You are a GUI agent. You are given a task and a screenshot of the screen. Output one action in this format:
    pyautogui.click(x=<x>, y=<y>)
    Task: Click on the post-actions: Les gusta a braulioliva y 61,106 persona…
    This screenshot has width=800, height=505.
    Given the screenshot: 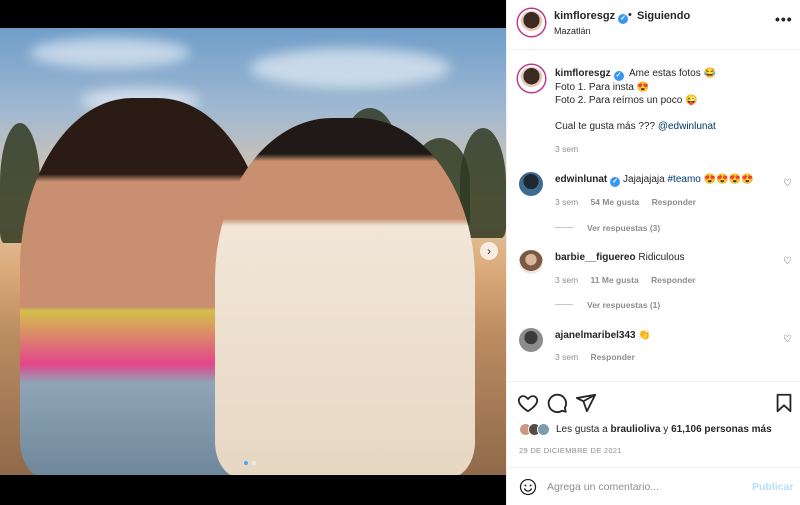 What is the action you would take?
    pyautogui.click(x=653, y=424)
    